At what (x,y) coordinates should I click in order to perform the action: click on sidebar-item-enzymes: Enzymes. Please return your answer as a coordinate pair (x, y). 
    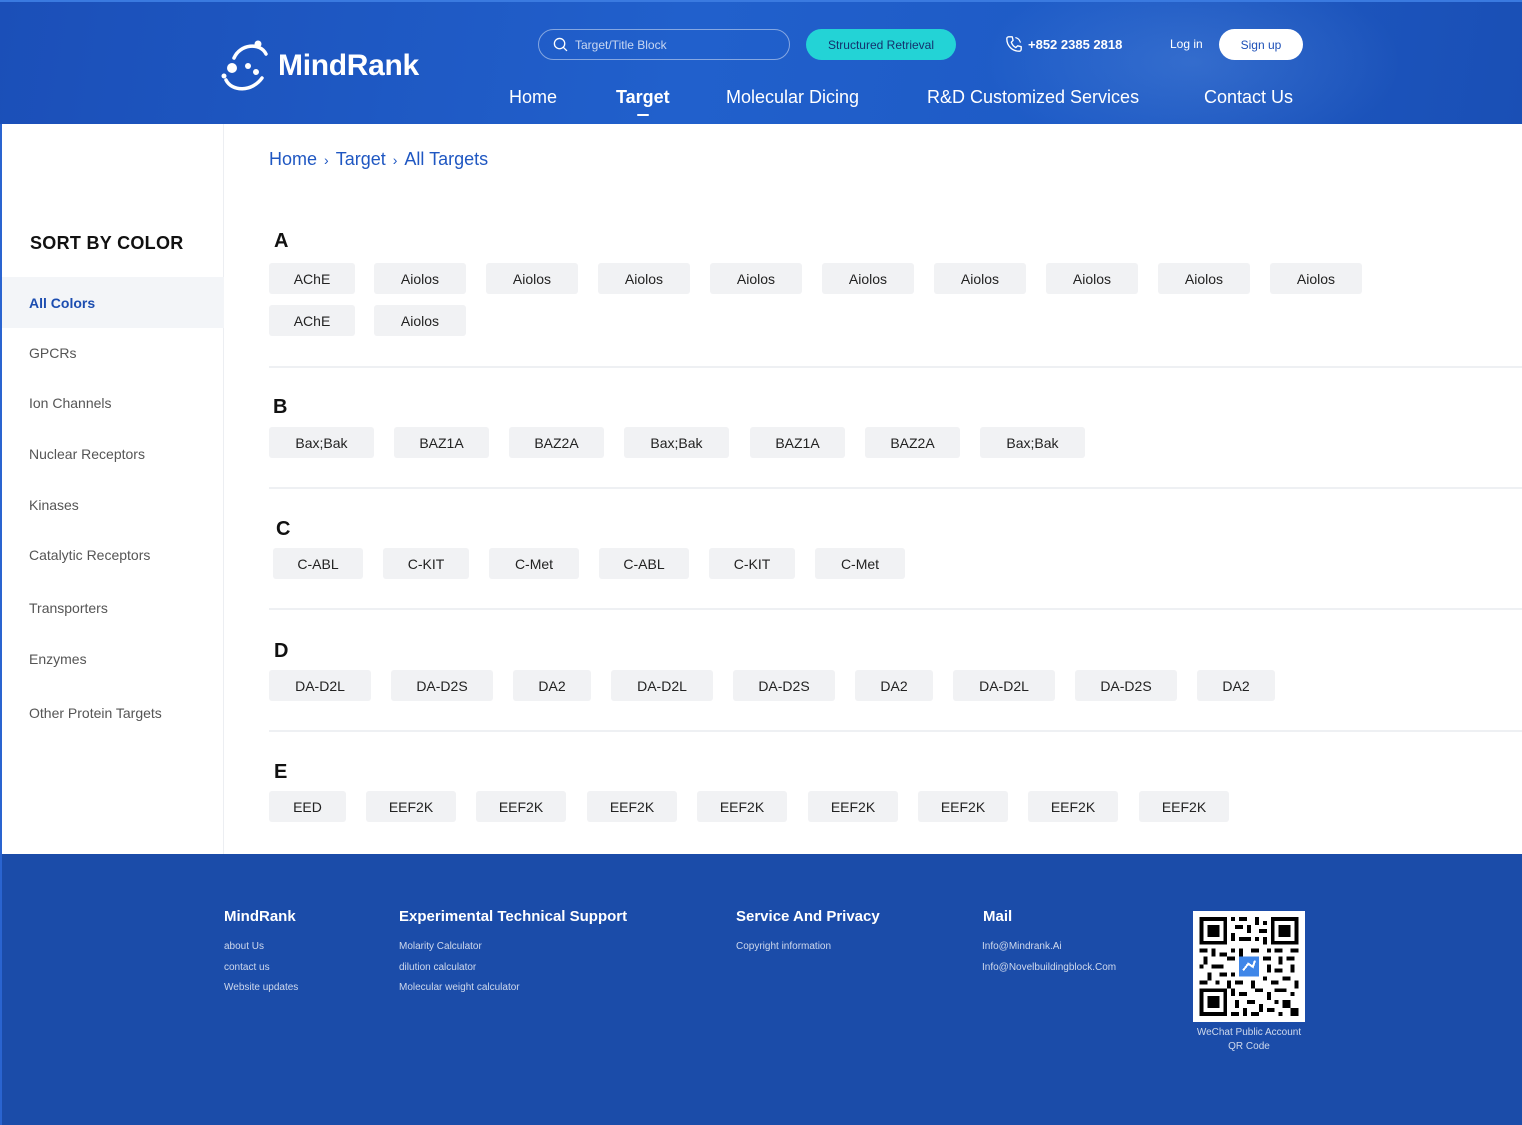
    Looking at the image, I should click on (113, 658).